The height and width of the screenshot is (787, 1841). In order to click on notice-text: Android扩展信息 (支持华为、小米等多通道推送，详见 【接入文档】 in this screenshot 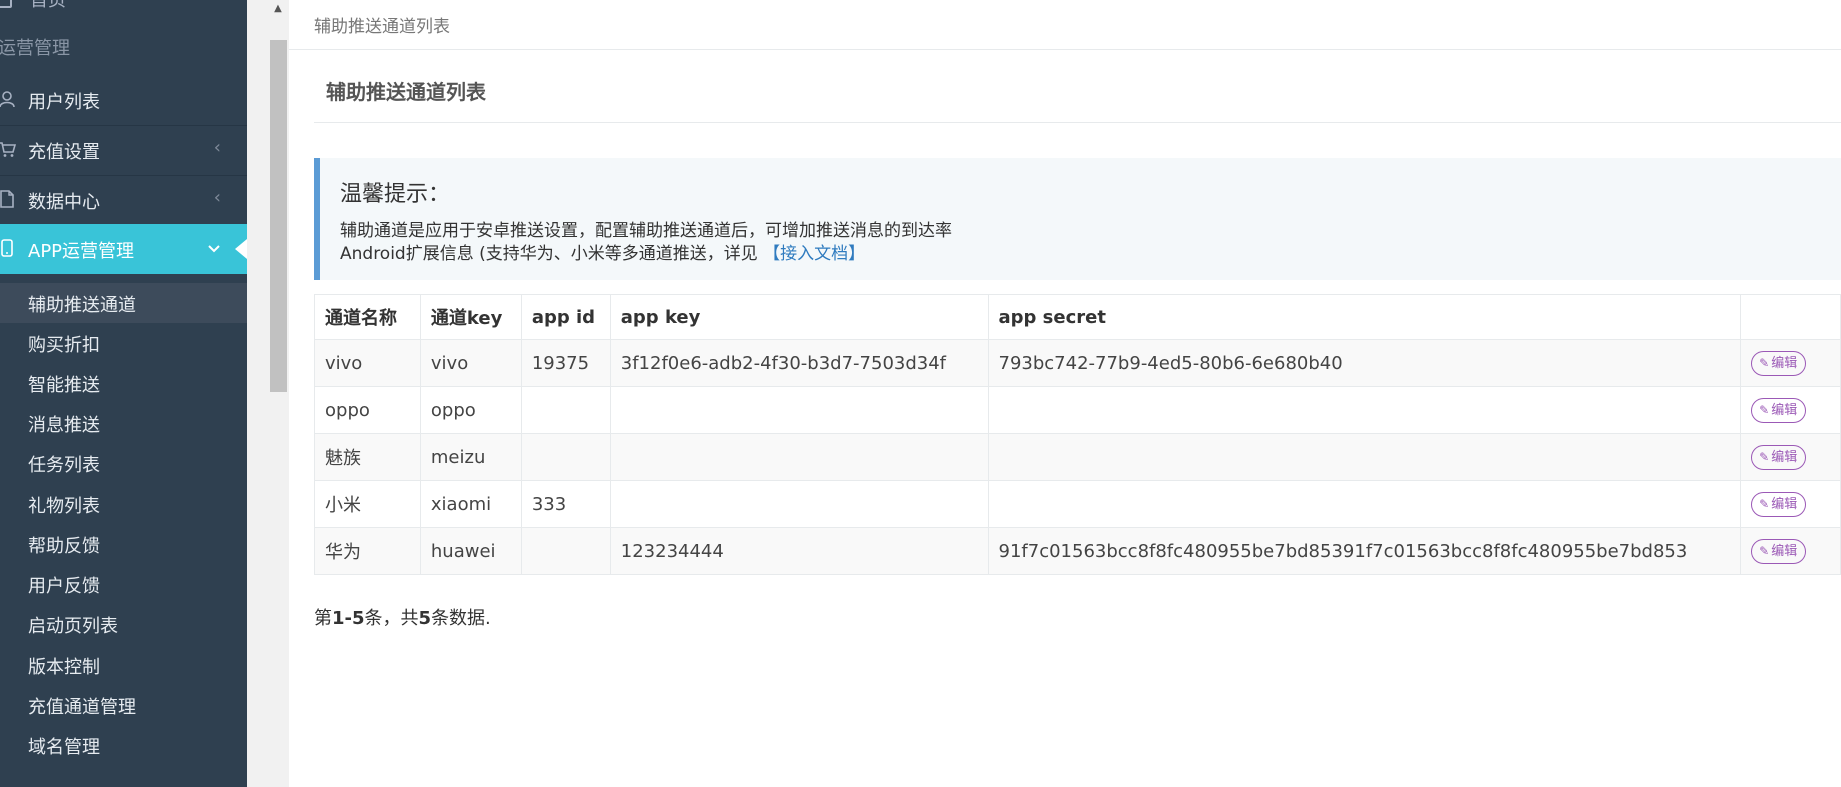, I will do `click(602, 251)`.